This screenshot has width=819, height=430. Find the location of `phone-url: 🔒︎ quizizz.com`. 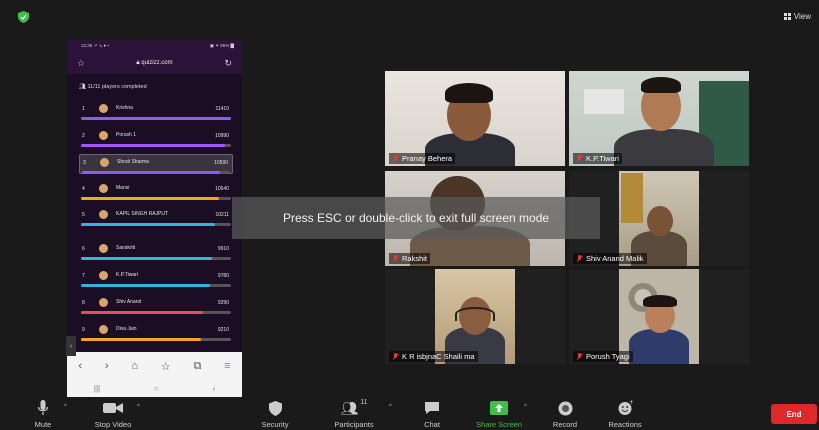

phone-url: 🔒︎ quizizz.com is located at coordinates (154, 63).